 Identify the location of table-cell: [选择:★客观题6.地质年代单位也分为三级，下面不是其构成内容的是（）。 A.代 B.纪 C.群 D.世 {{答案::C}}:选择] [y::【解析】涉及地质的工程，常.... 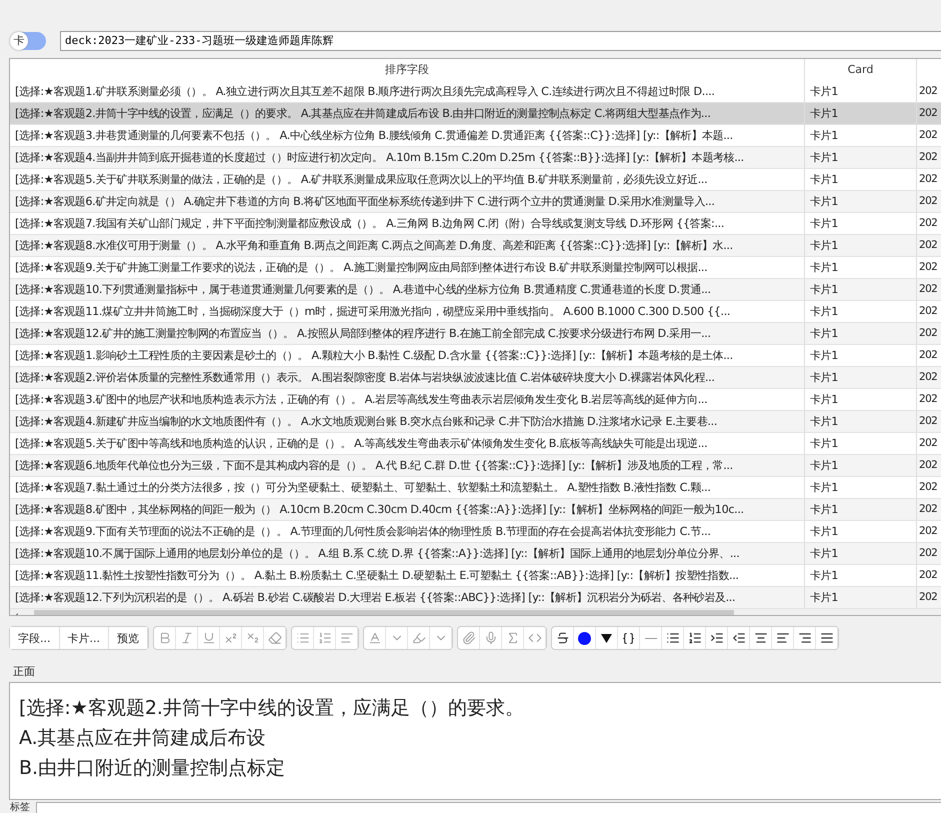
(407, 465).